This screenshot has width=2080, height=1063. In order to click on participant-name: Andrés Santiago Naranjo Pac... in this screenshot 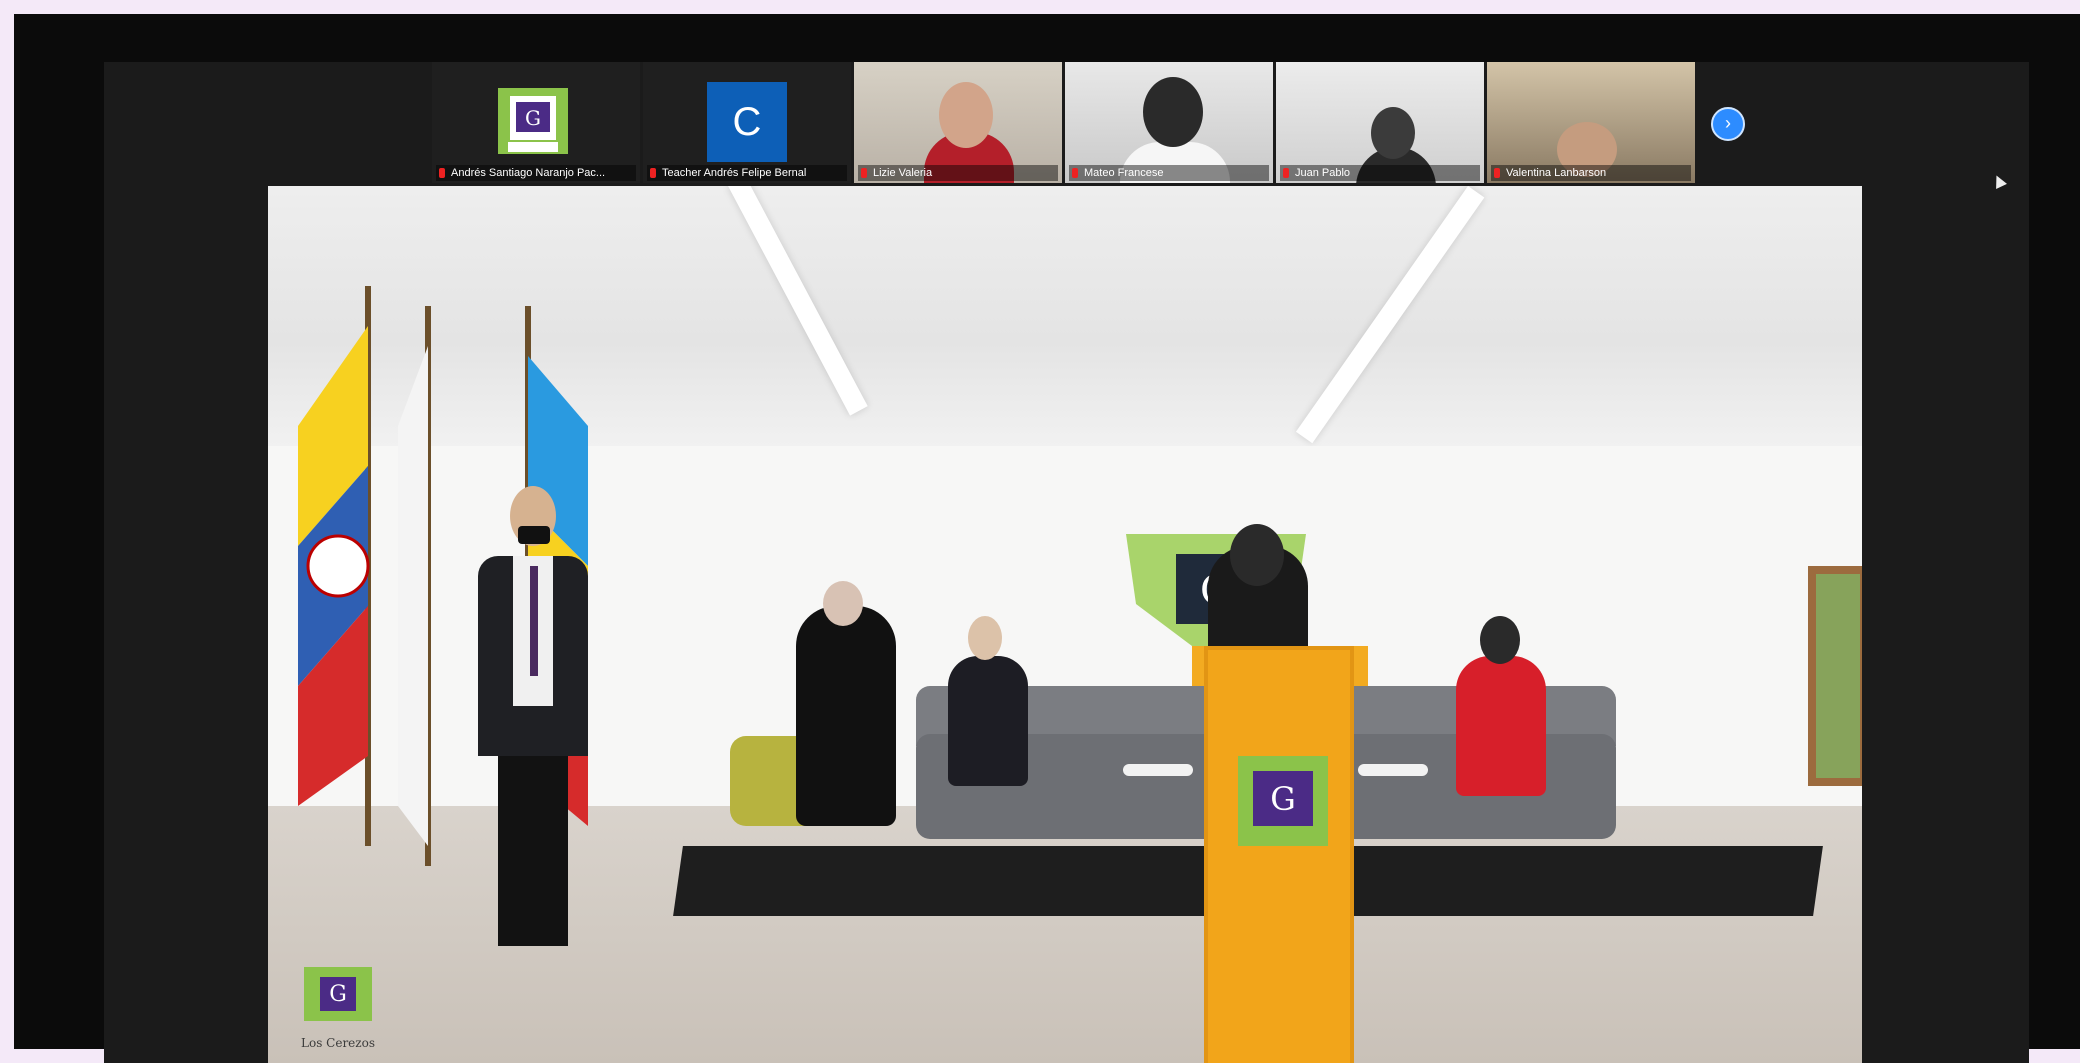, I will do `click(536, 173)`.